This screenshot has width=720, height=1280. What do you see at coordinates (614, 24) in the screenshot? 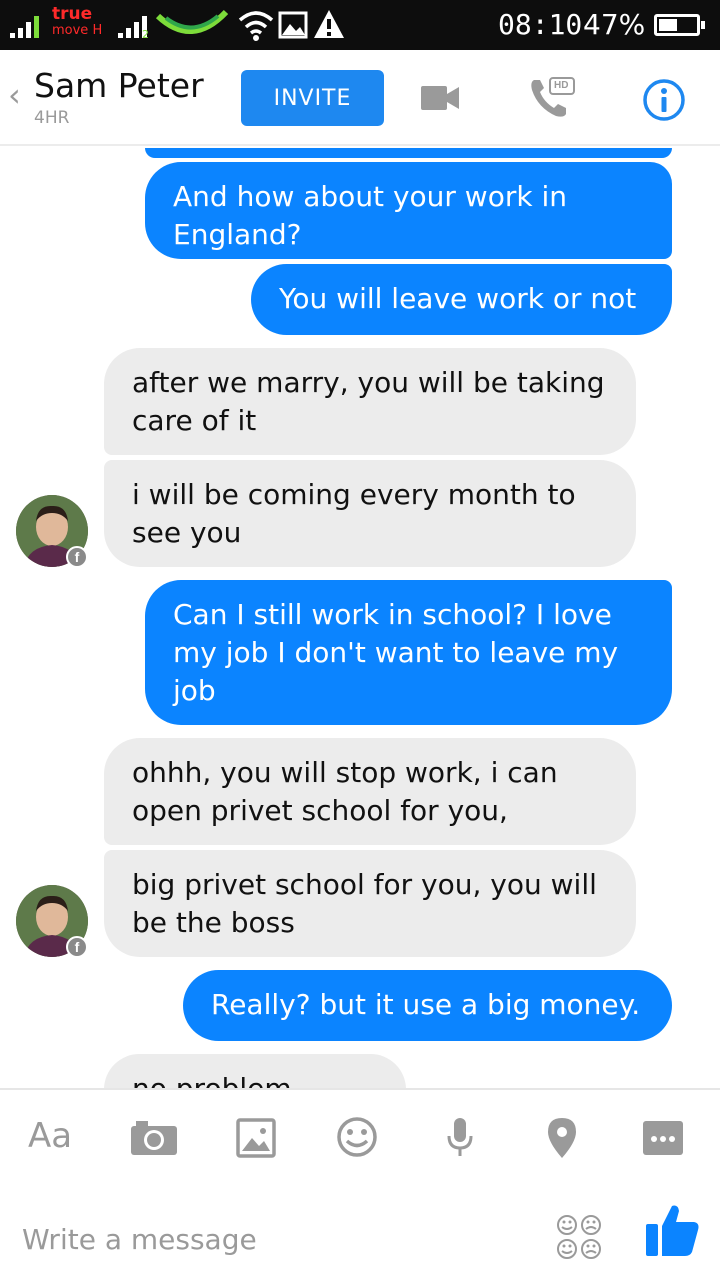
I see `battery-percent: 47%` at bounding box center [614, 24].